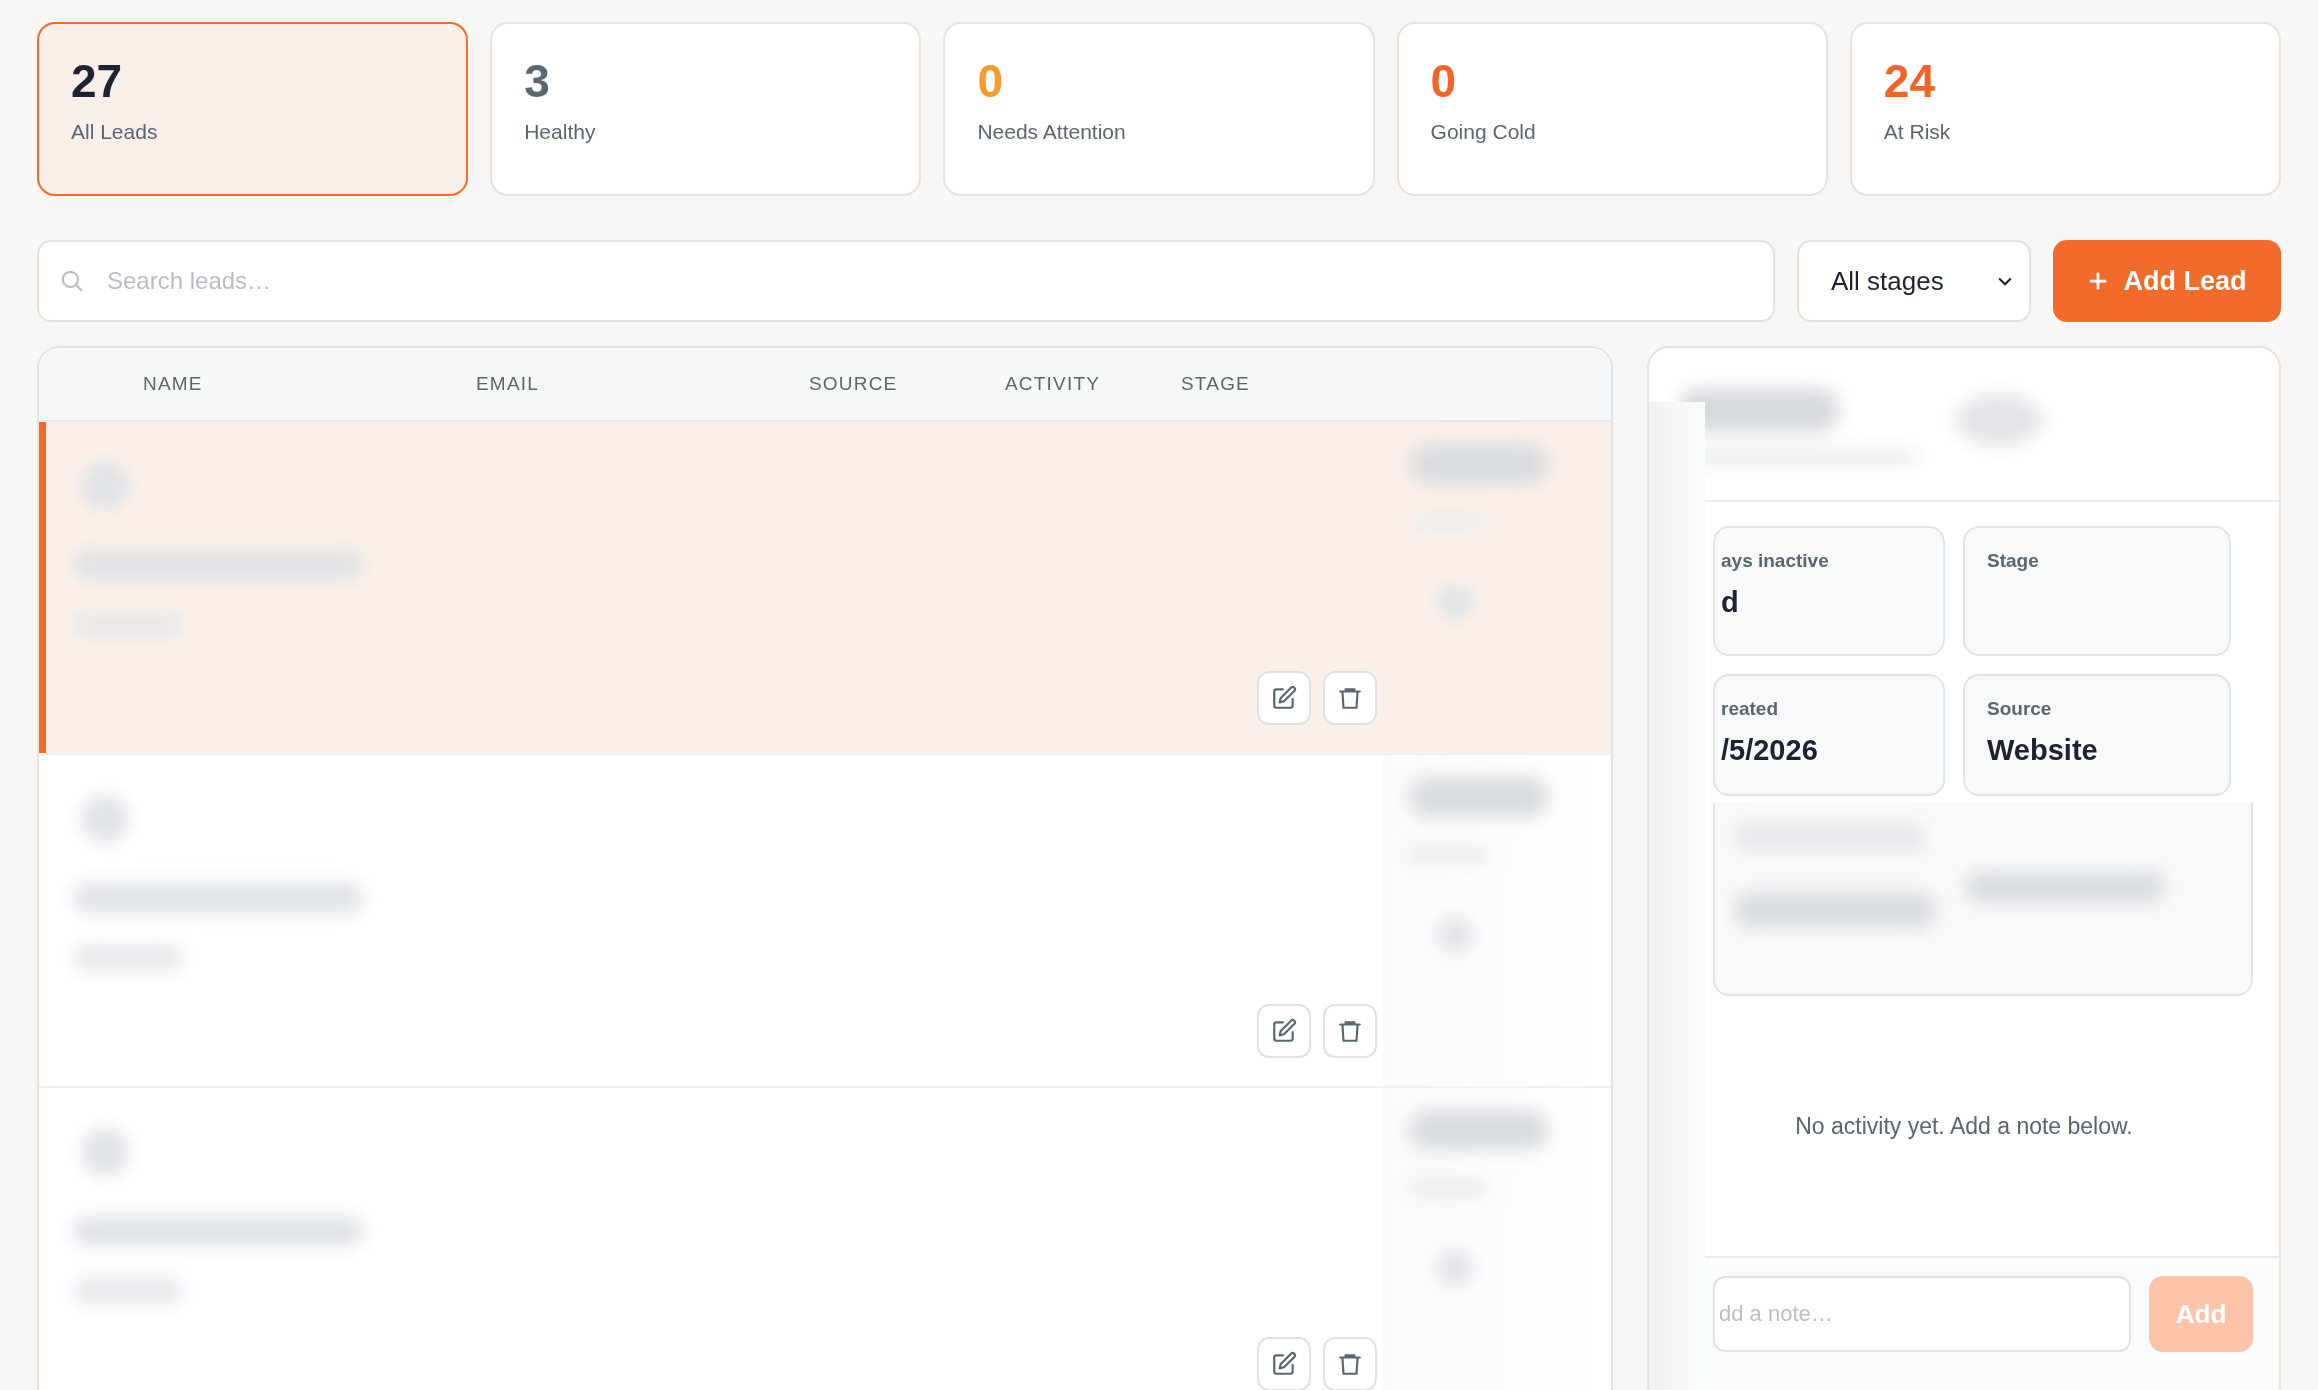 The height and width of the screenshot is (1390, 2318). I want to click on info-label: Source, so click(2019, 709).